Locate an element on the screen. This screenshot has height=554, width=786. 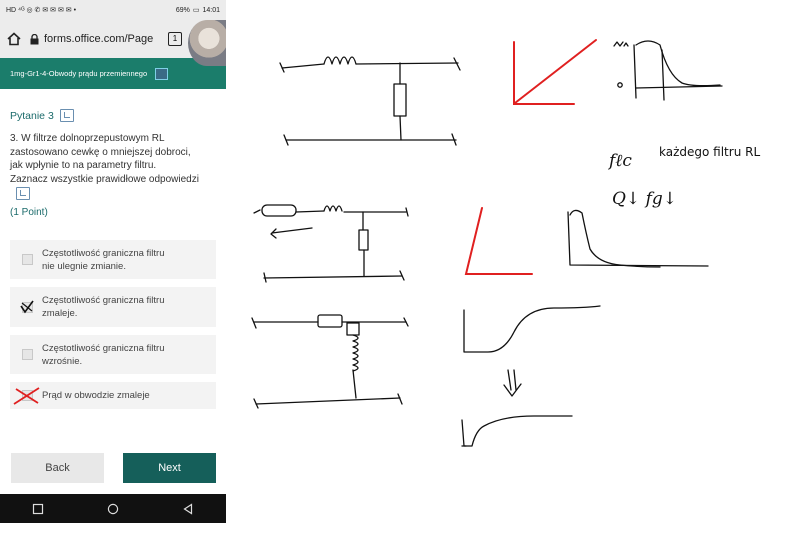
arrow-down-sketch is located at coordinates (512, 383).